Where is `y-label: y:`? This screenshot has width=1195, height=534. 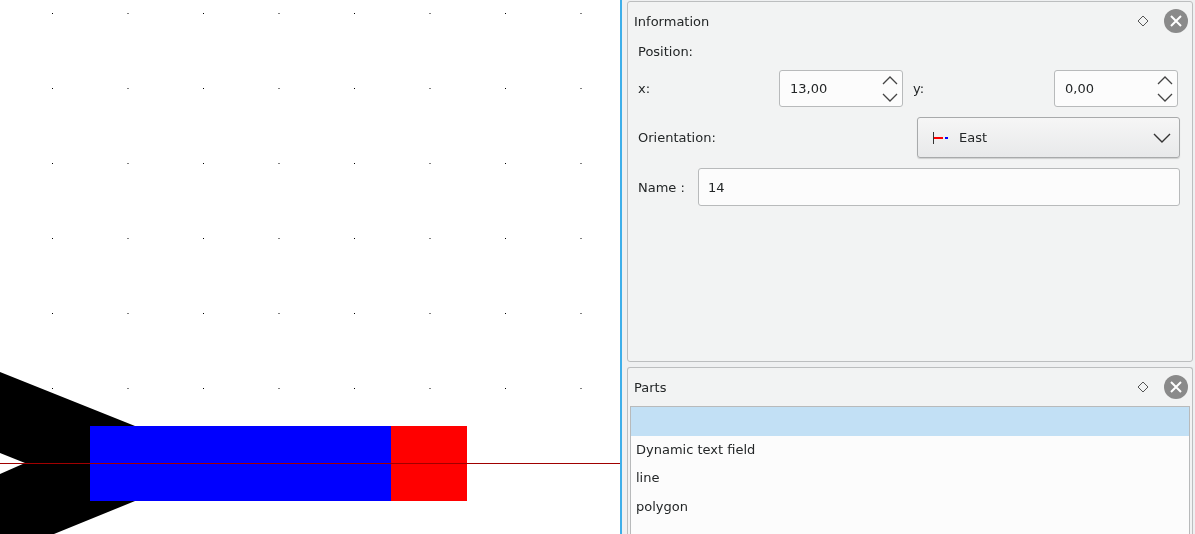 y-label: y: is located at coordinates (919, 88).